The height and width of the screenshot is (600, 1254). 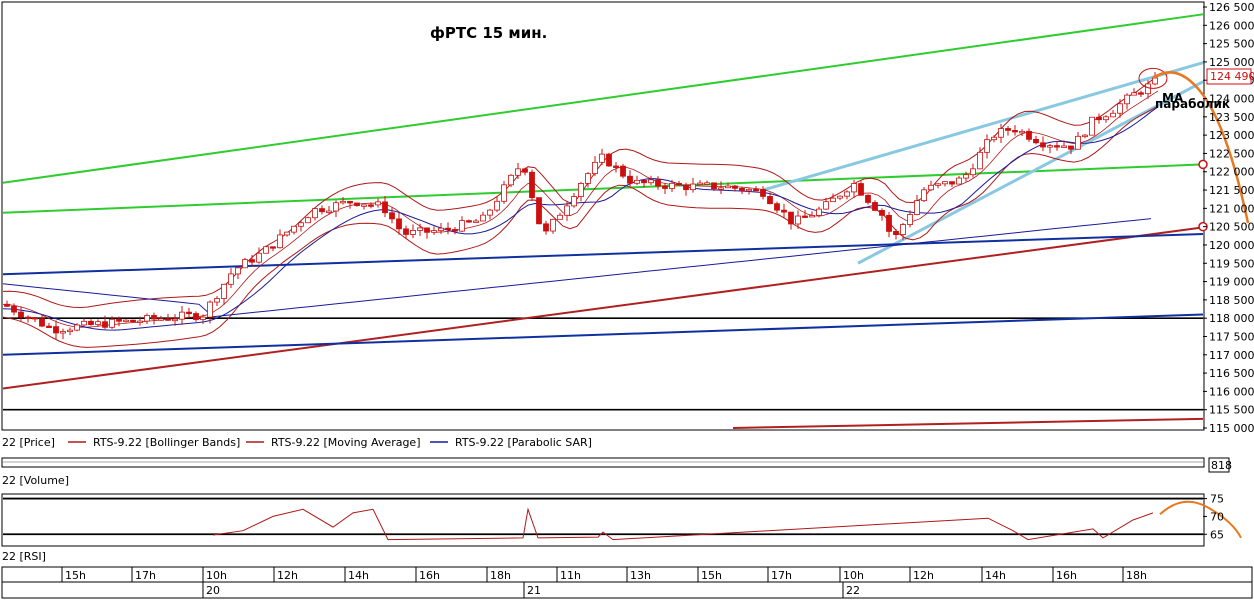 I want to click on rsi-tick-label: 70, so click(x=1217, y=516).